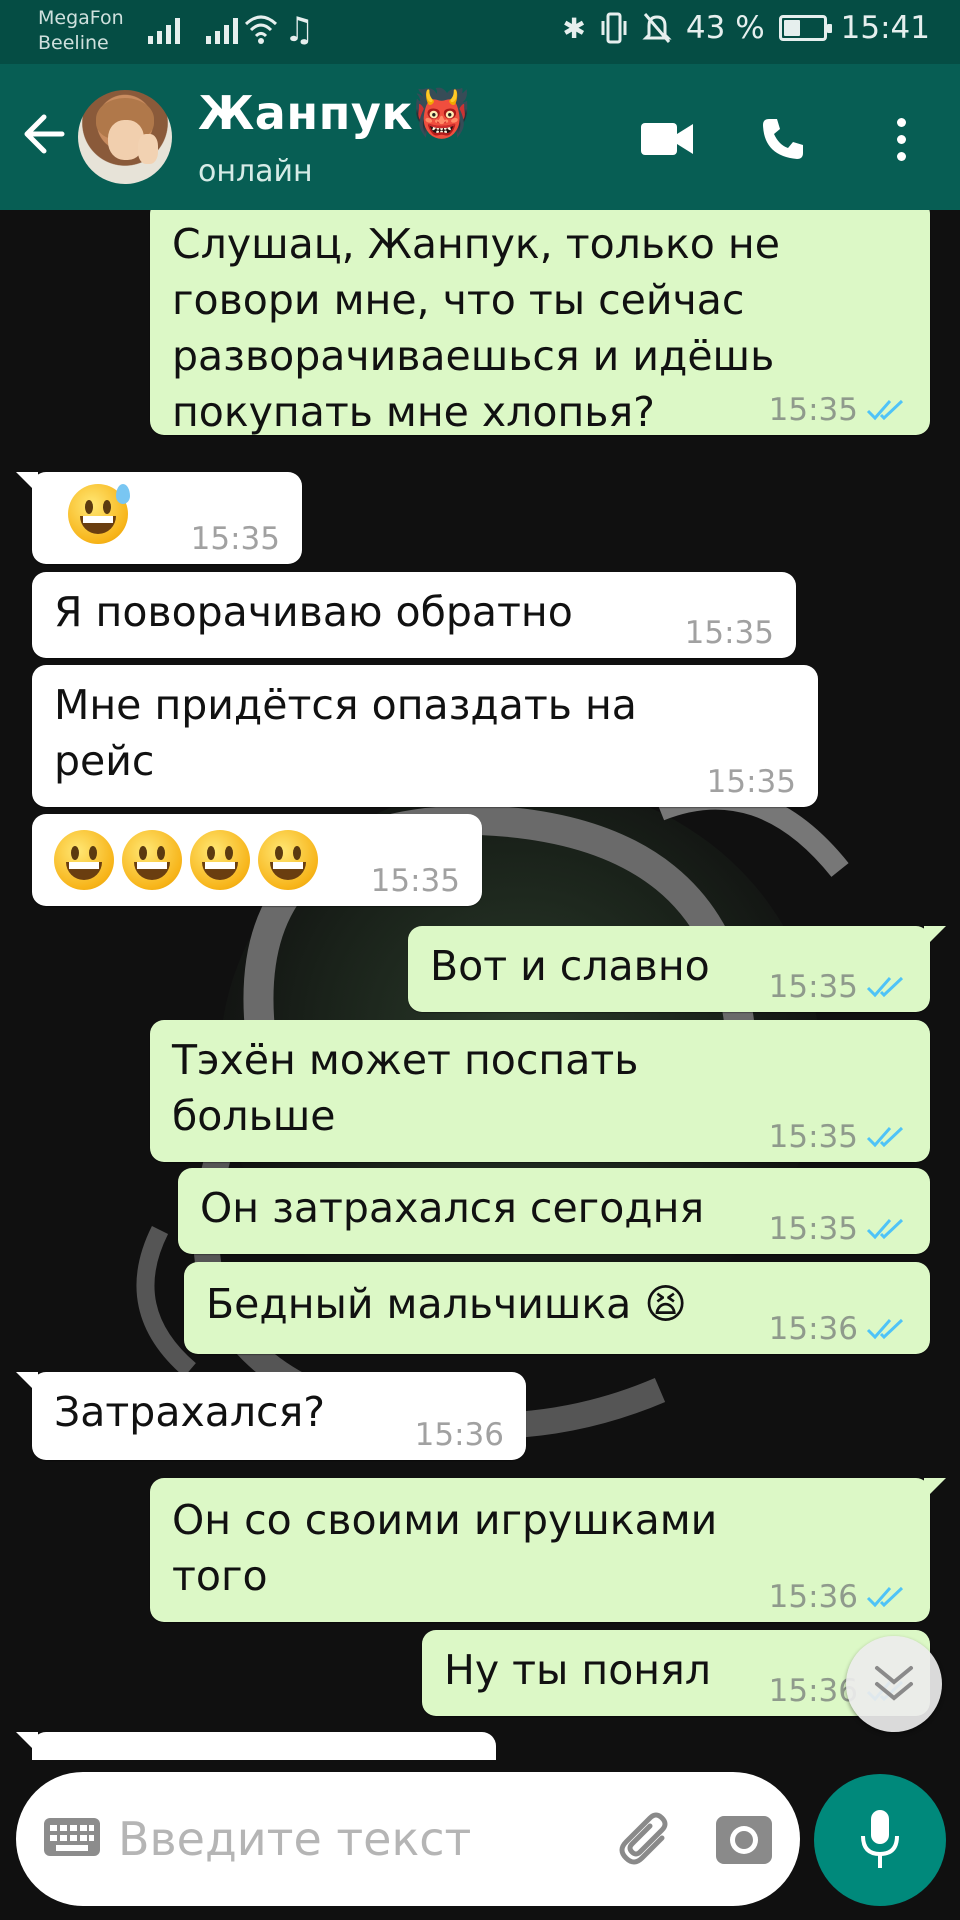 This screenshot has height=1920, width=960. I want to click on camera-icon, so click(744, 1840).